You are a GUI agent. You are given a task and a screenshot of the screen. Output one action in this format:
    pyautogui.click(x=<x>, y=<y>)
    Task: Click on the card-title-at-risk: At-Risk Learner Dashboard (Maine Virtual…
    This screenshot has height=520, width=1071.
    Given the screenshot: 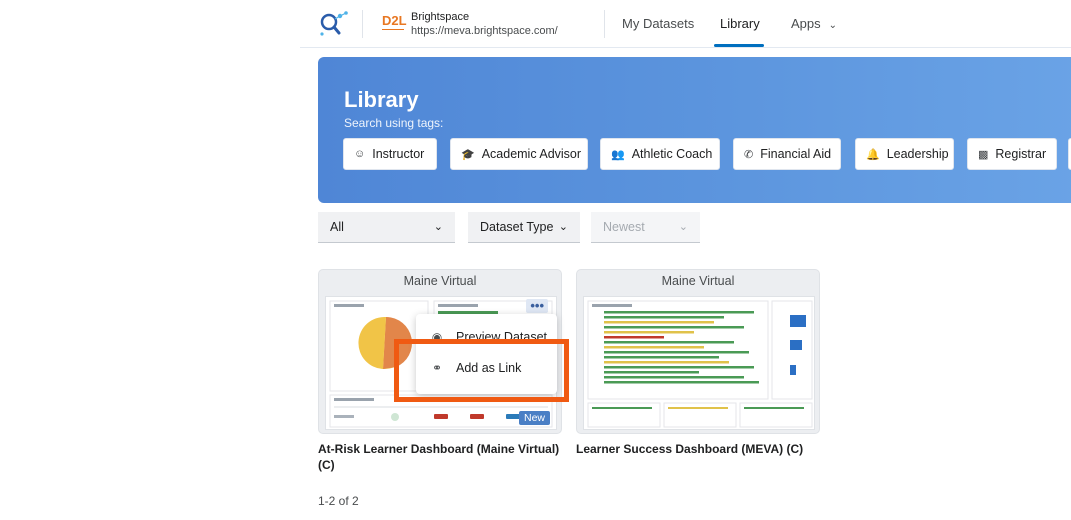 What is the action you would take?
    pyautogui.click(x=443, y=457)
    